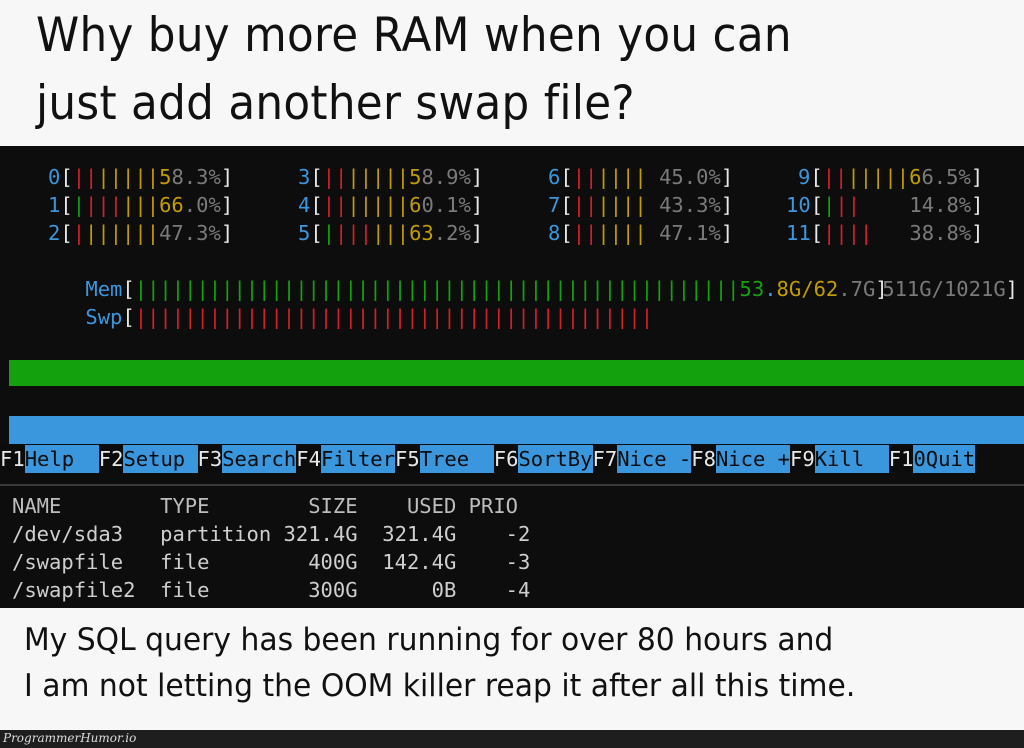  What do you see at coordinates (512, 739) in the screenshot?
I see `footer: ProgrammerHumor.io` at bounding box center [512, 739].